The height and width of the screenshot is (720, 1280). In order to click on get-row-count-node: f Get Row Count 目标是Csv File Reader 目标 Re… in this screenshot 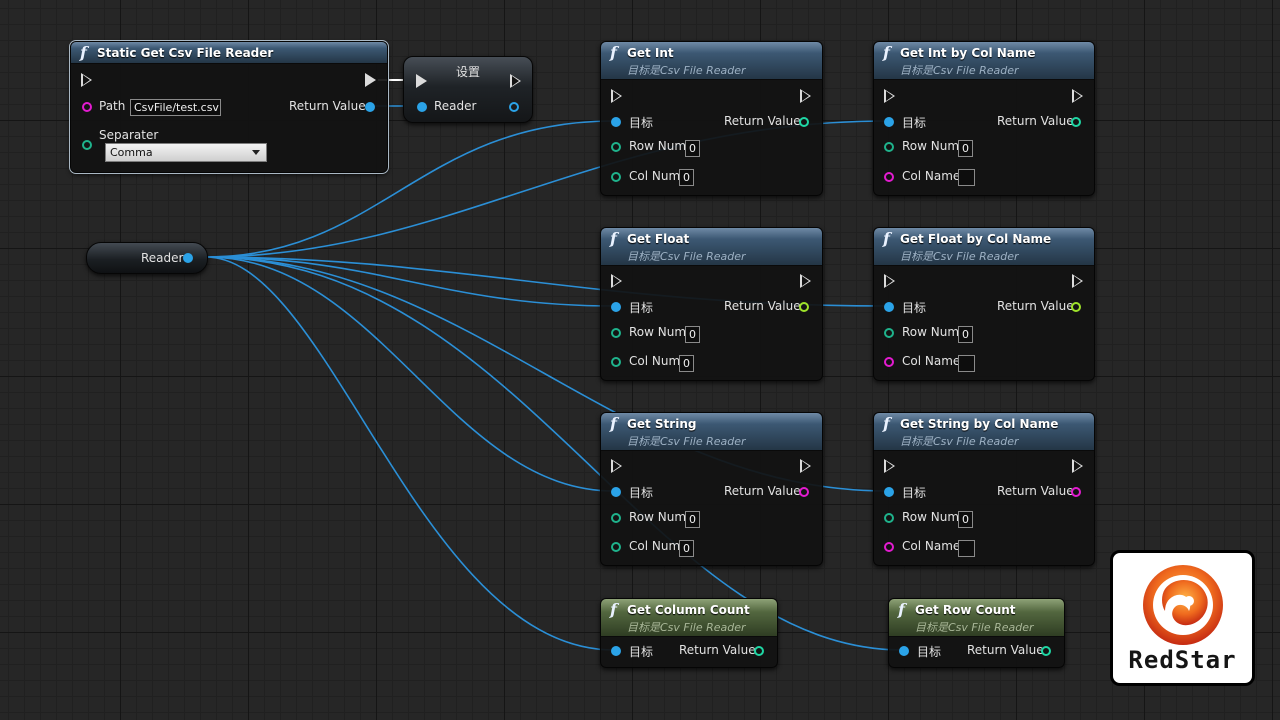, I will do `click(976, 633)`.